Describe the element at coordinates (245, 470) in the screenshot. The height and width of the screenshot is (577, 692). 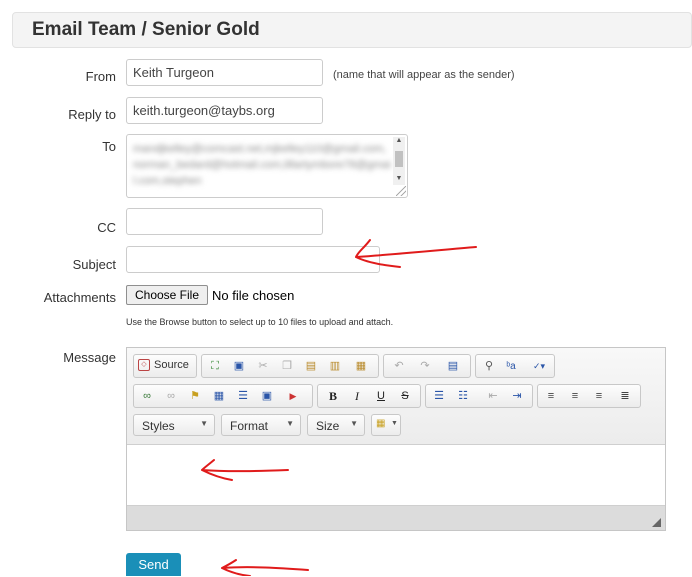
I see `message-arrow-icon` at that location.